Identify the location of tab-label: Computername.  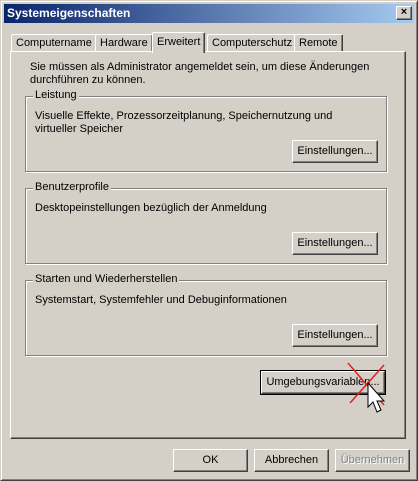
(54, 43).